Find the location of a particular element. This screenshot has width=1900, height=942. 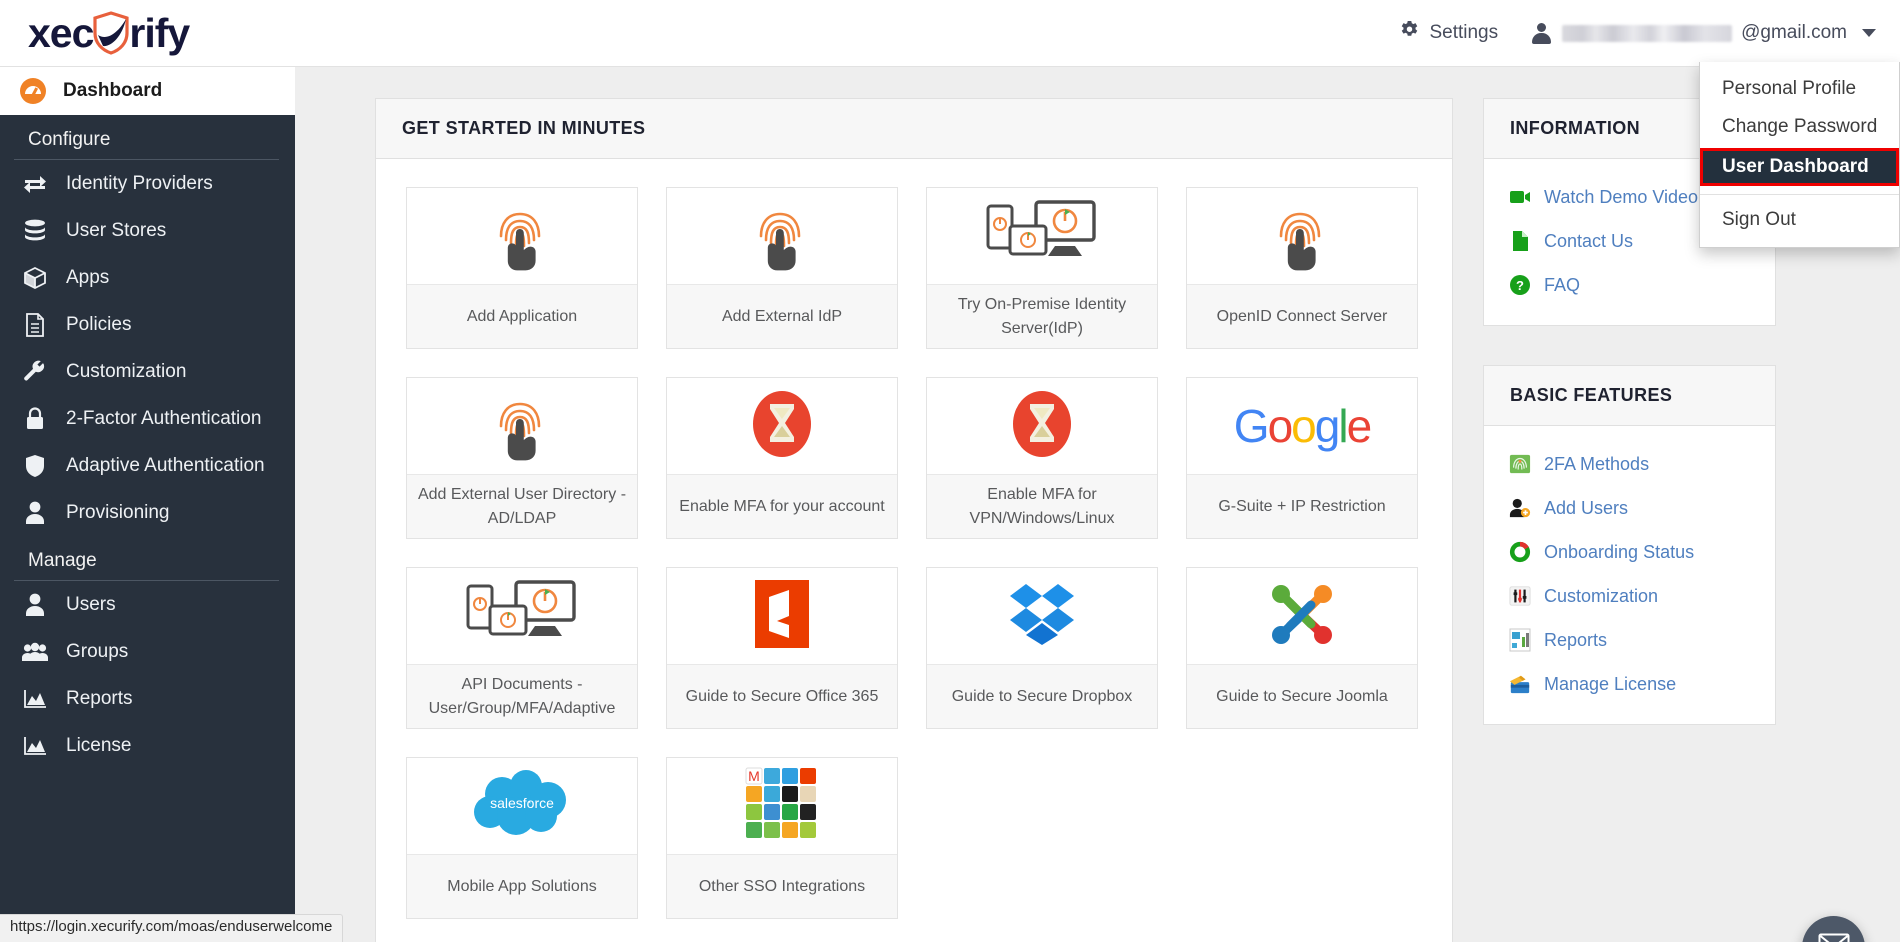

card-add-external-idp: Add External IdP is located at coordinates (782, 268).